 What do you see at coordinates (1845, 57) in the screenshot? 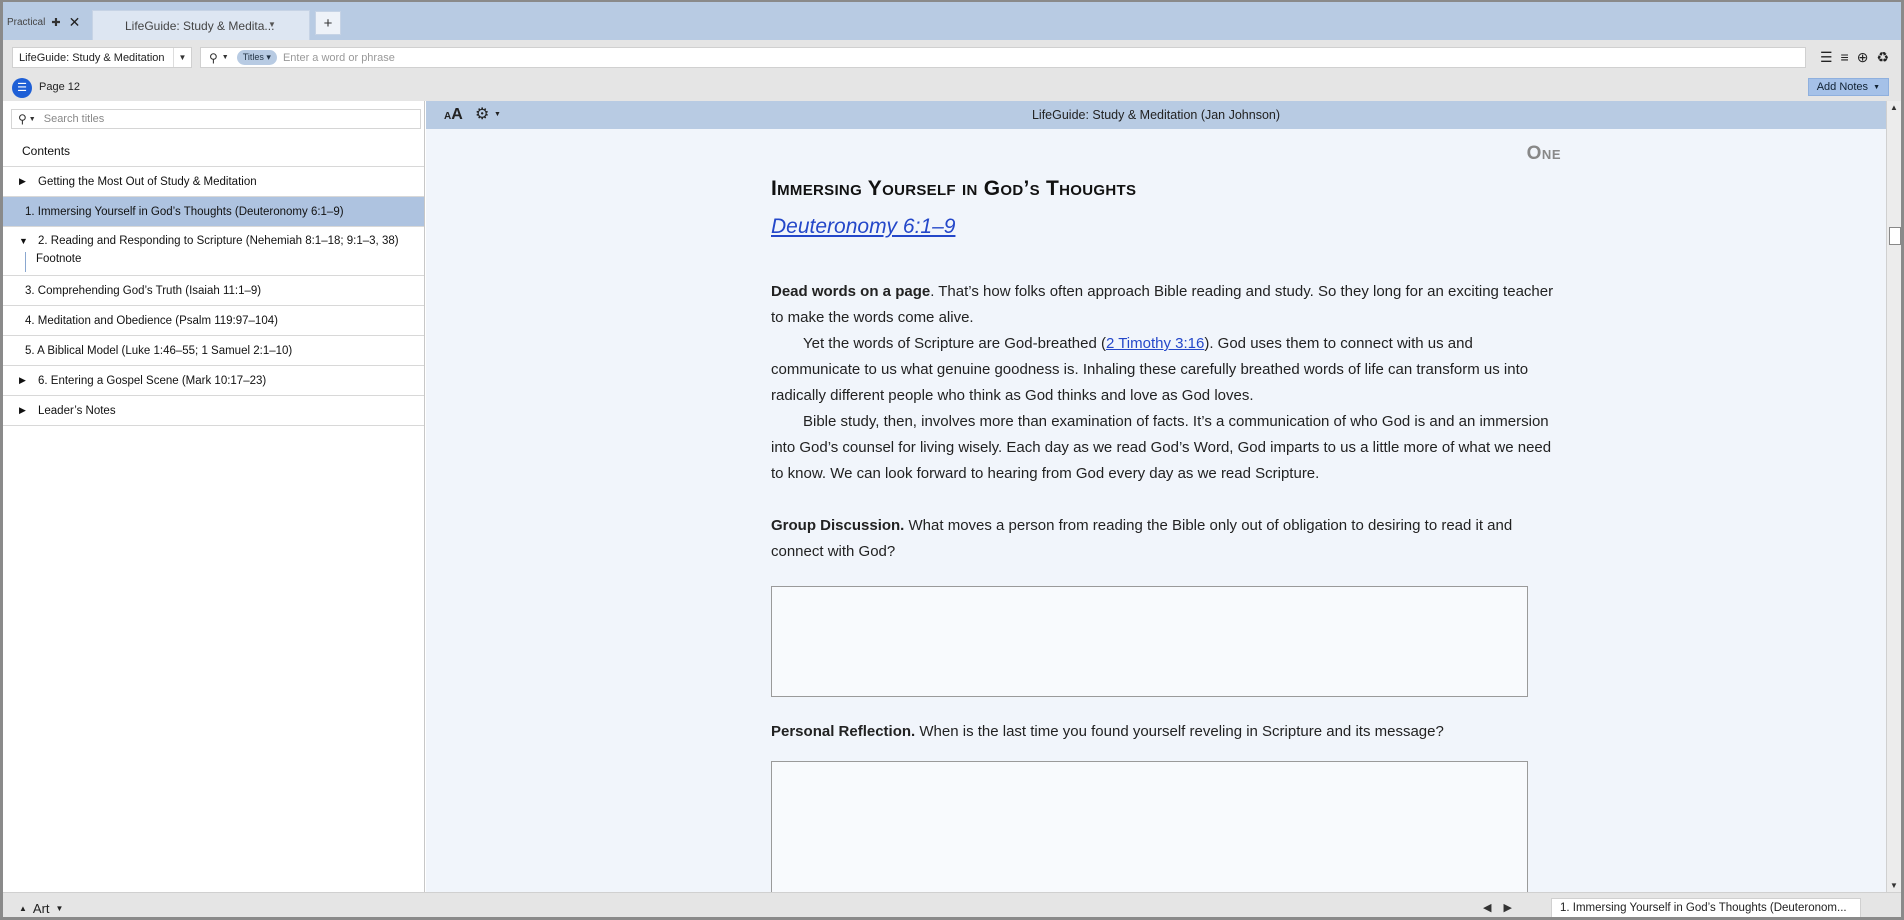
I see `outline-icon: ≡` at bounding box center [1845, 57].